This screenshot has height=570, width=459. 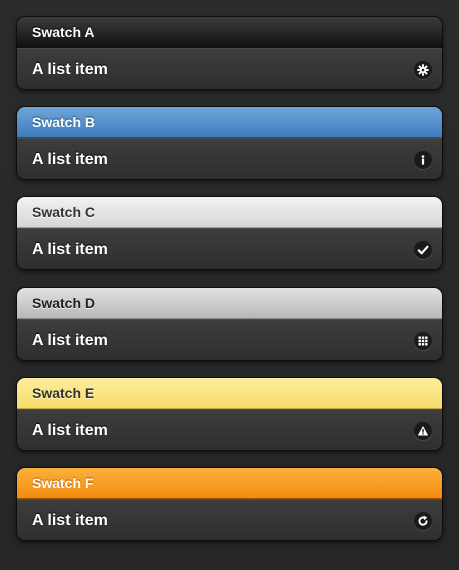 I want to click on swatch-b-list: Swatch B A list item, so click(x=229, y=143).